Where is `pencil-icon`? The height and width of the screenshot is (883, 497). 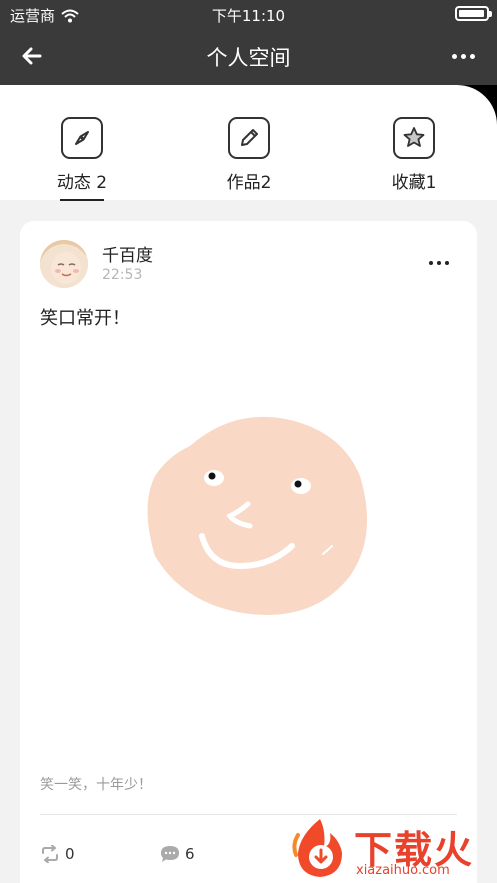
pencil-icon is located at coordinates (249, 138).